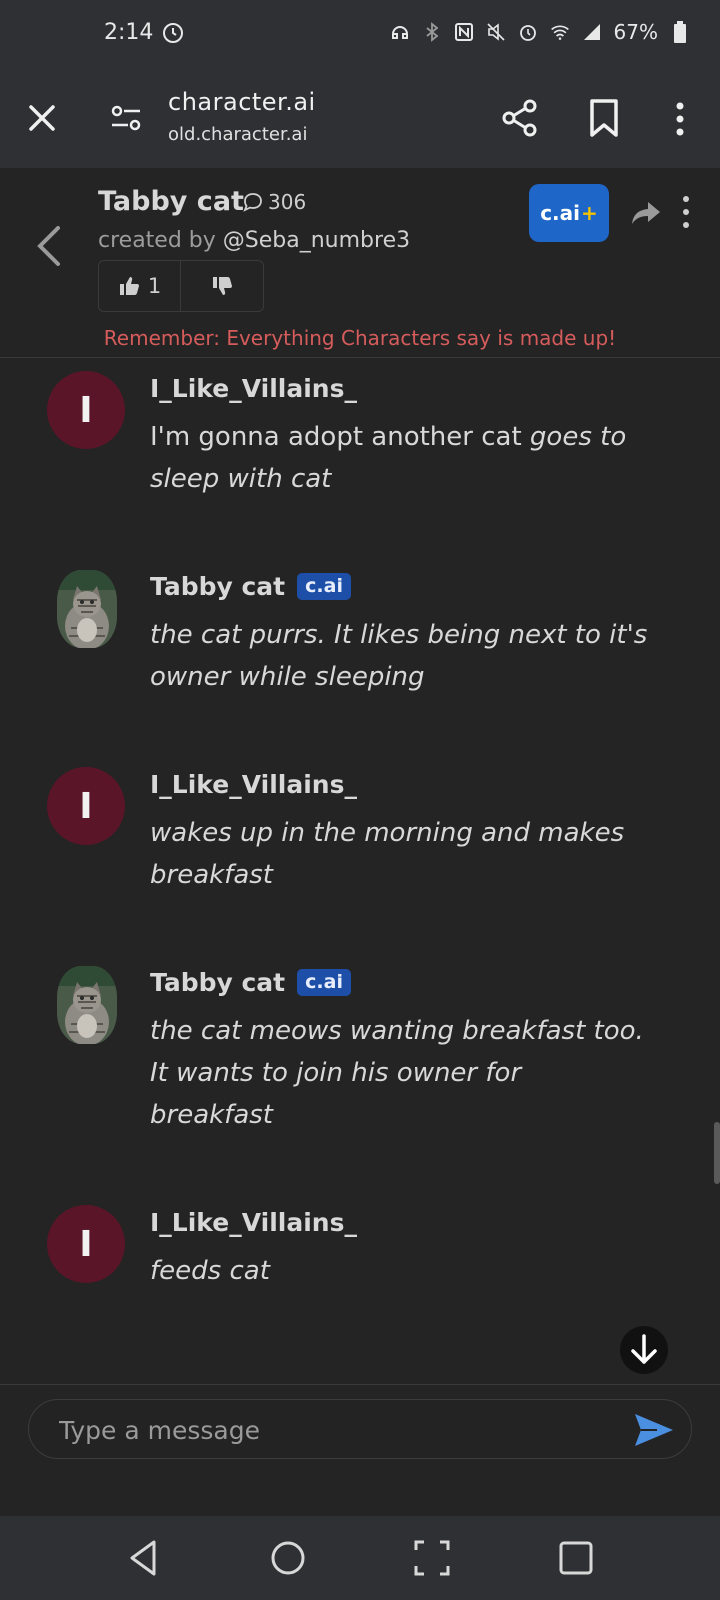  I want to click on wifi-icon, so click(560, 32).